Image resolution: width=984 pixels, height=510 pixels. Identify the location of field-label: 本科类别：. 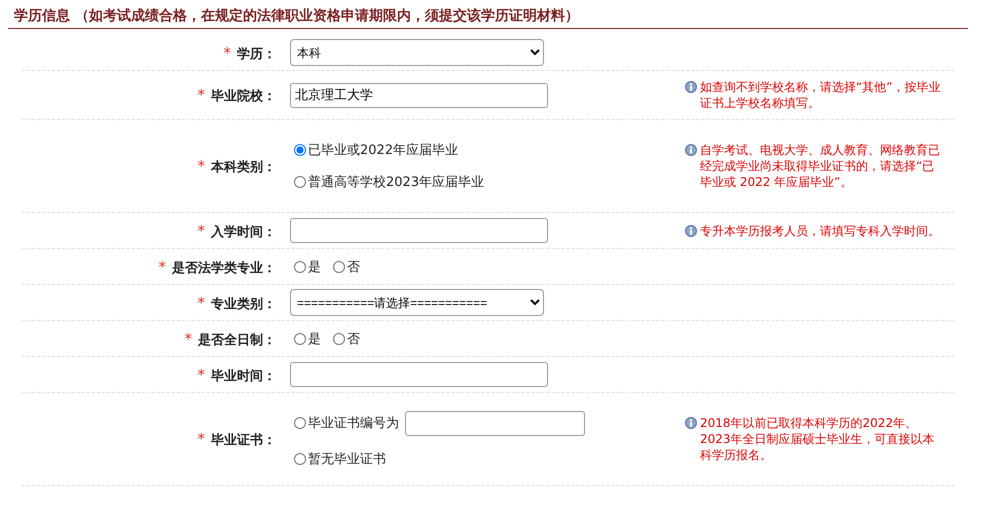
(243, 167).